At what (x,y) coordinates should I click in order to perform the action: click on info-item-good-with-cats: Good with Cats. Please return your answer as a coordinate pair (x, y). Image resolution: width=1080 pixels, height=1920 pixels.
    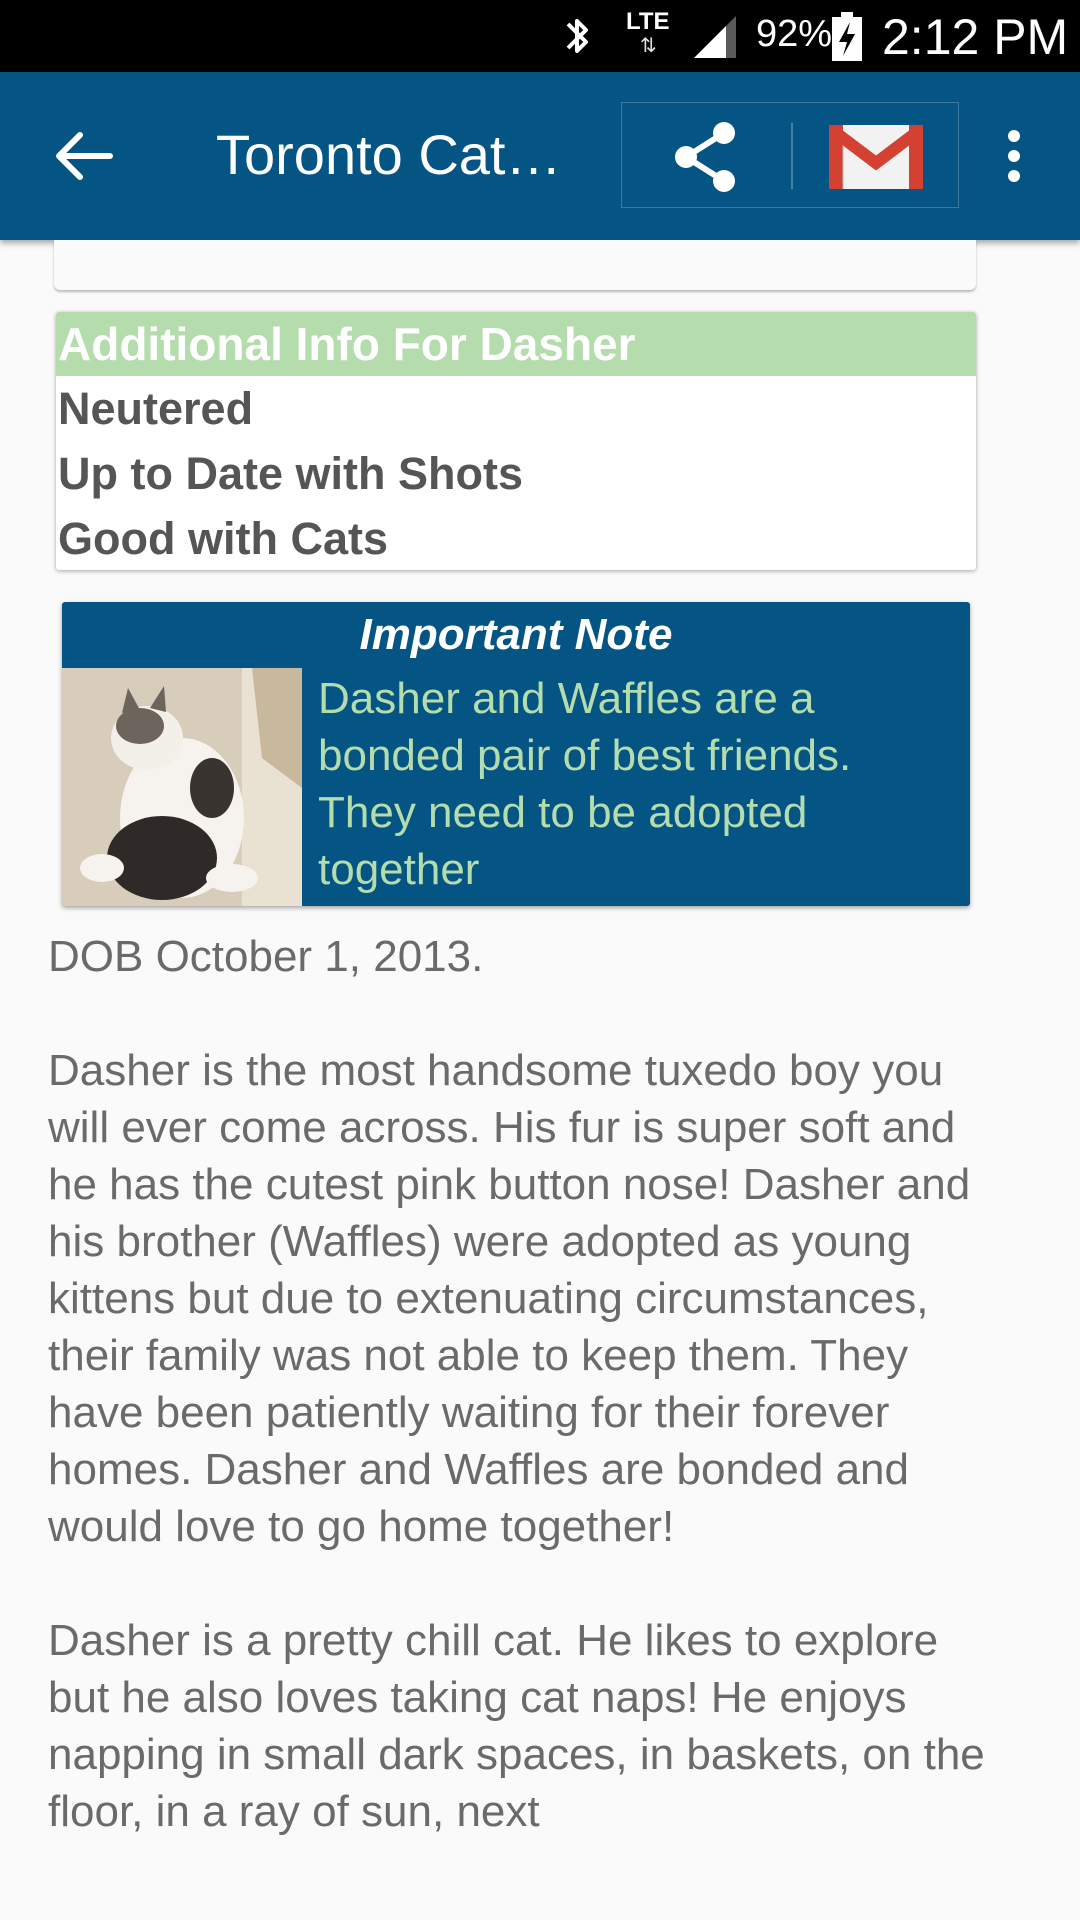
    Looking at the image, I should click on (223, 538).